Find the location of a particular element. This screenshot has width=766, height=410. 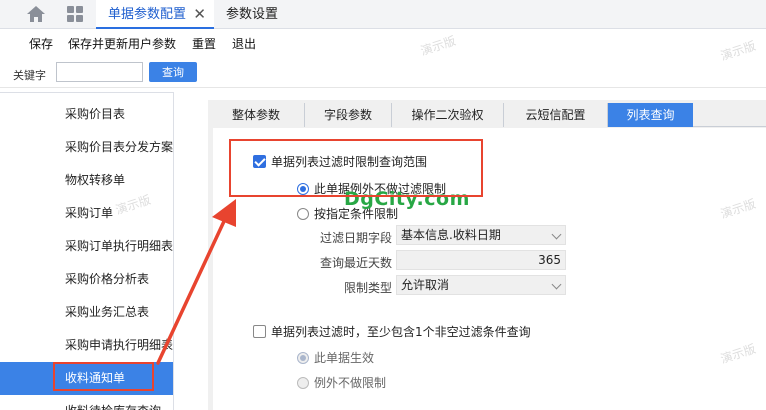

effective-radio-label: 此单据生效 is located at coordinates (344, 358).